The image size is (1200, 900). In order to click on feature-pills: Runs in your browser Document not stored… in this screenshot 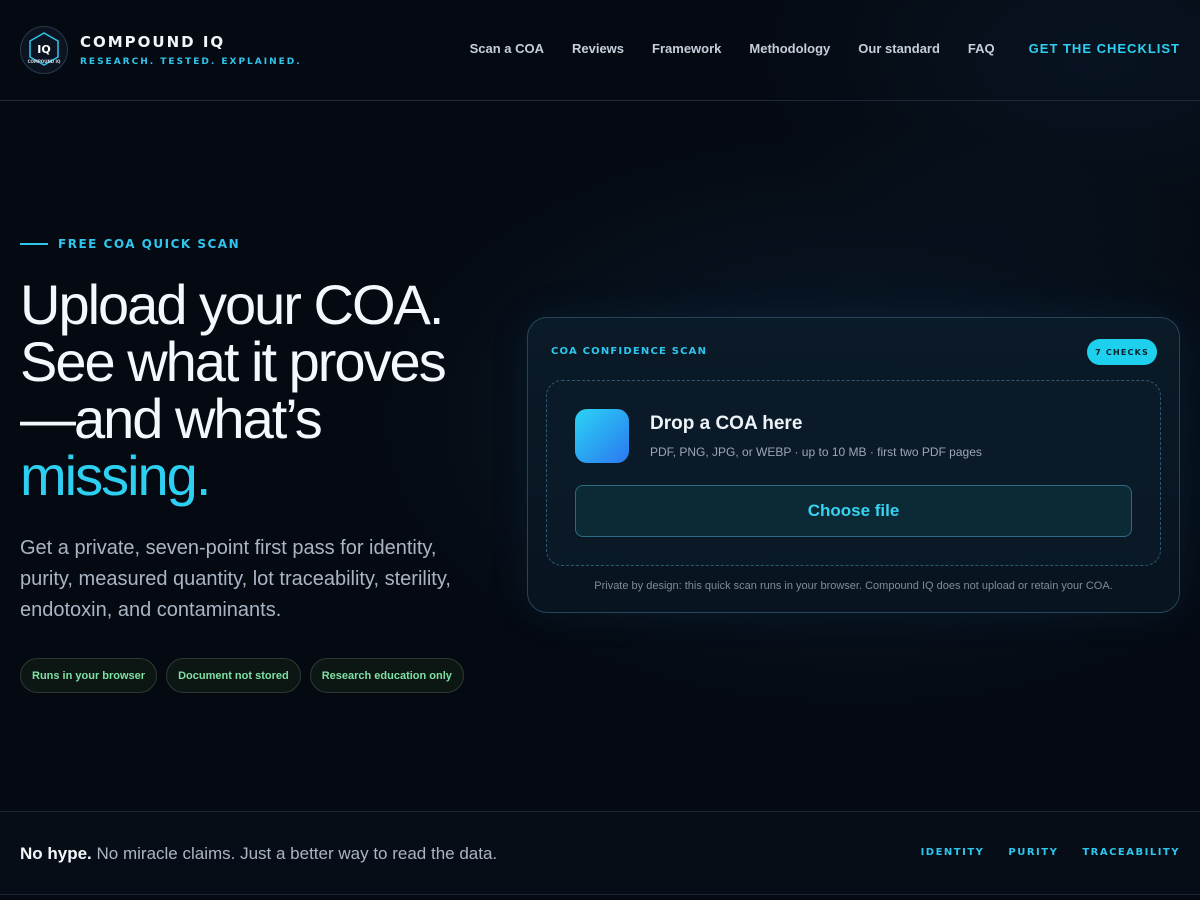, I will do `click(246, 675)`.